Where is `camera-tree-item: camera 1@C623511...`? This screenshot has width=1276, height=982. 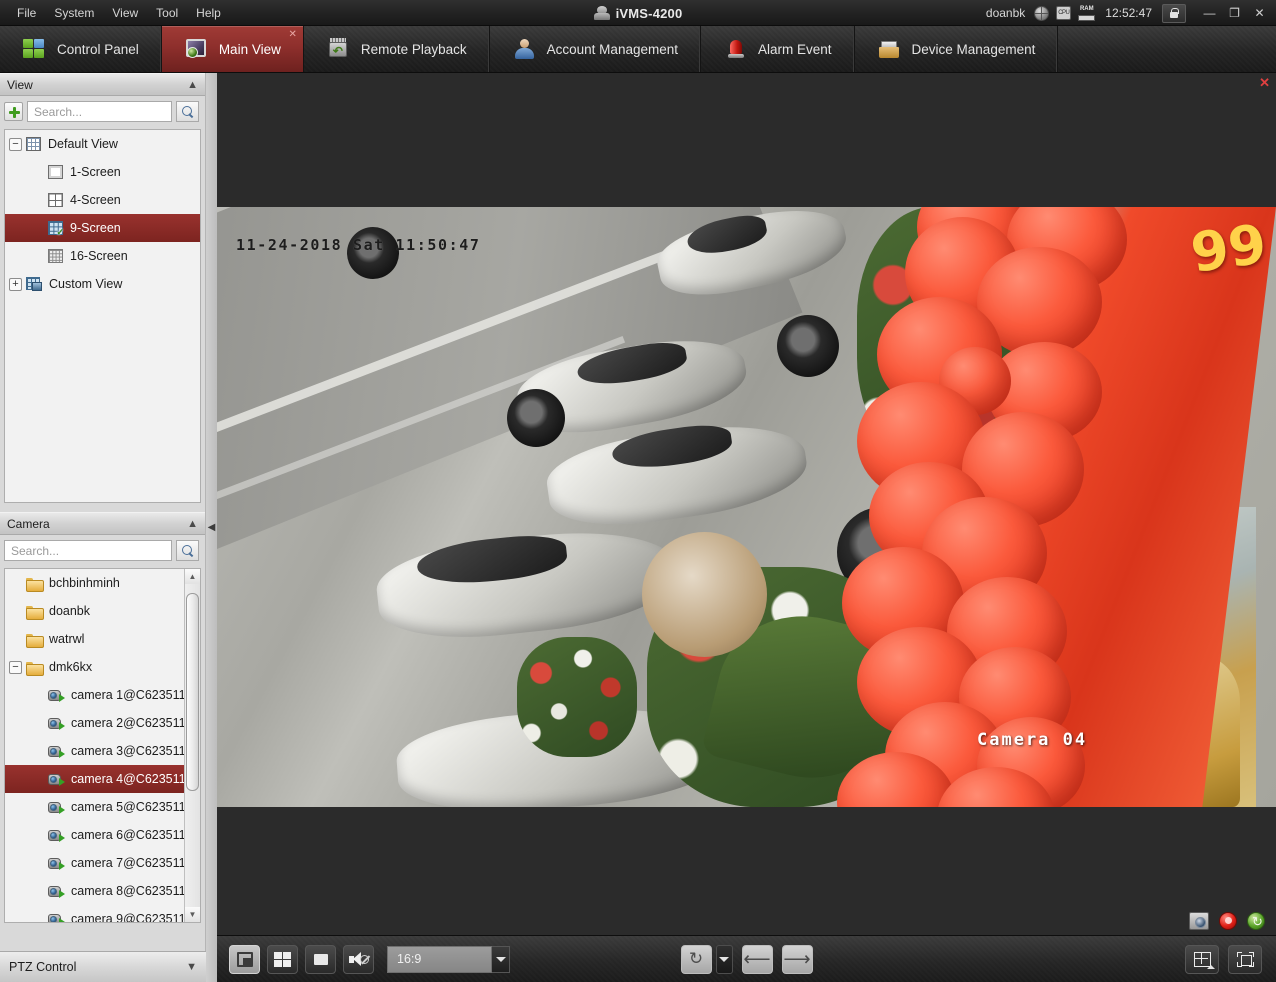
camera-tree-item: camera 1@C623511... is located at coordinates (94, 695).